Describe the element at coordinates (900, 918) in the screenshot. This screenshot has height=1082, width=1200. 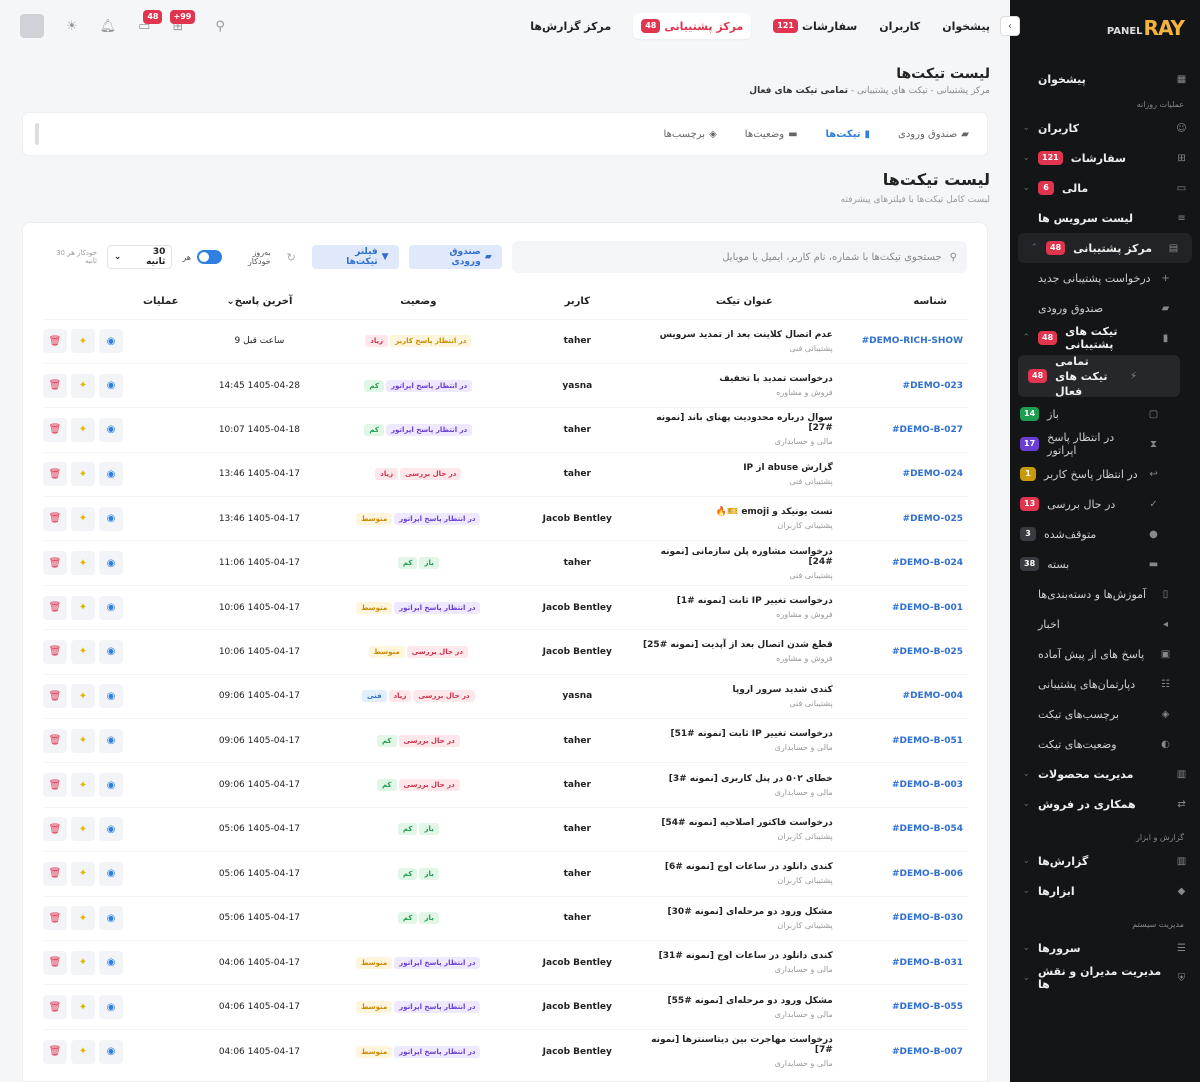
I see `ticket-id: #DEMO-B-030` at that location.